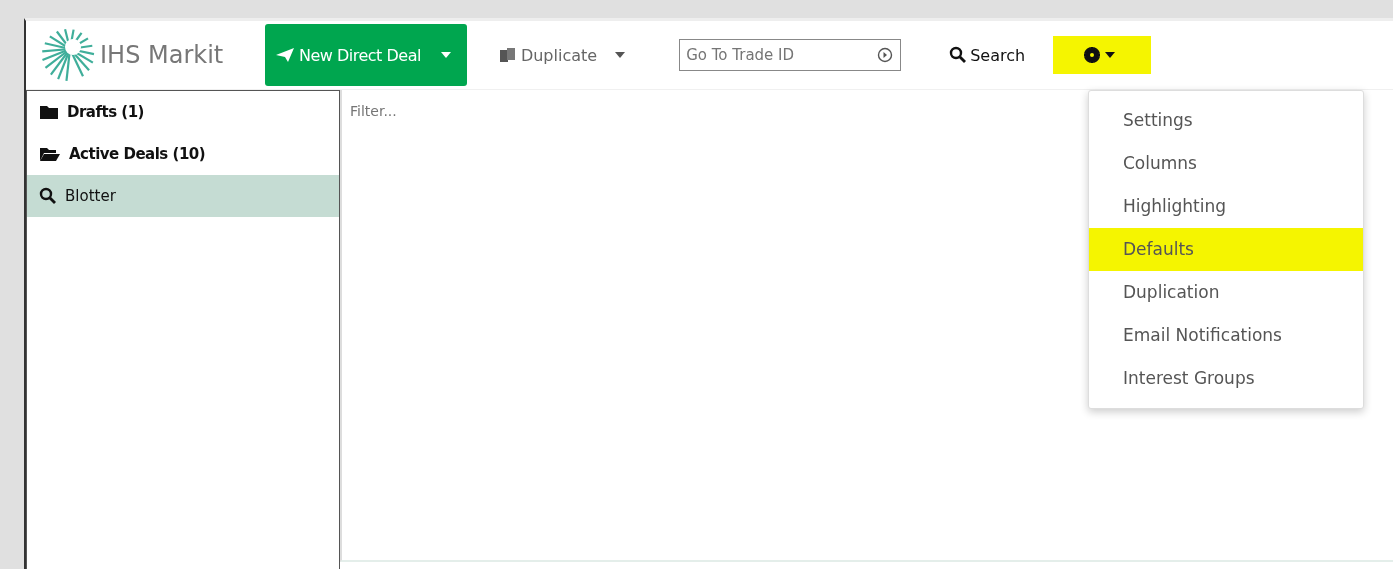 This screenshot has height=569, width=1393. Describe the element at coordinates (1092, 55) in the screenshot. I see `settings-icon` at that location.